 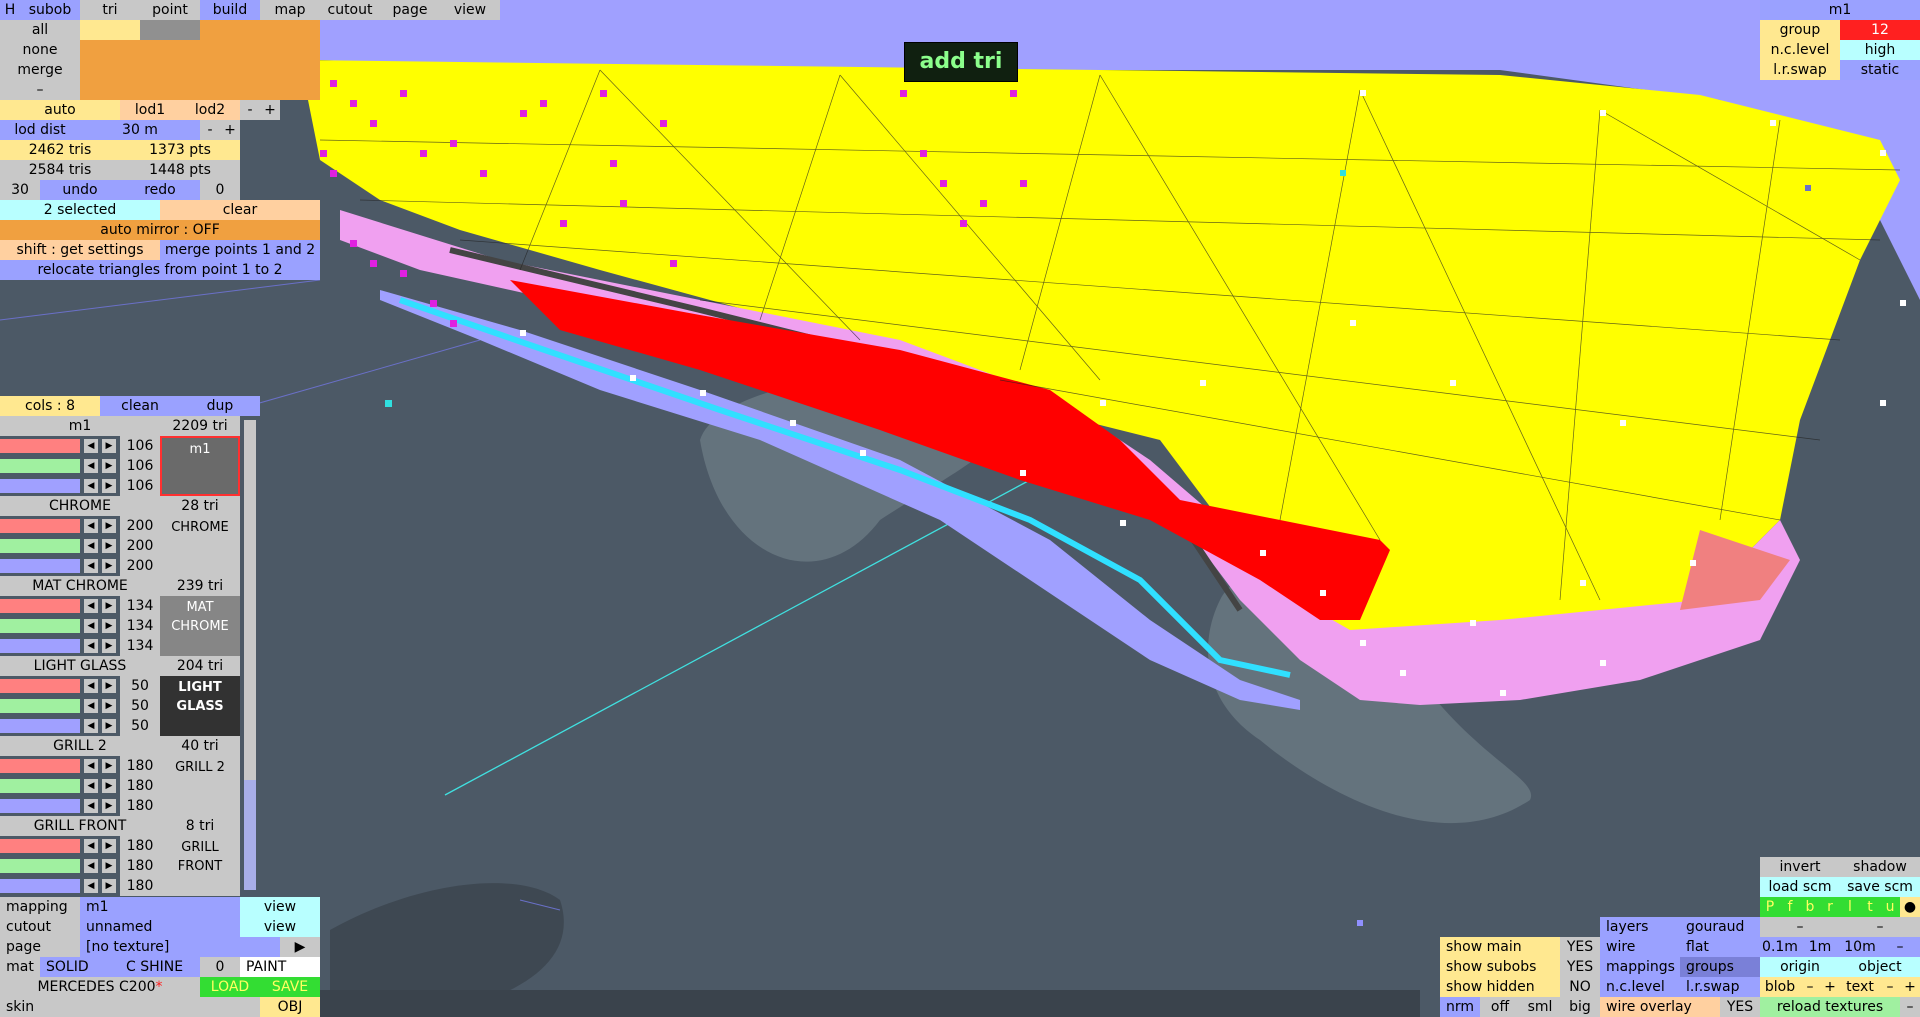 What do you see at coordinates (1880, 927) in the screenshot?
I see `dash-button-2: –` at bounding box center [1880, 927].